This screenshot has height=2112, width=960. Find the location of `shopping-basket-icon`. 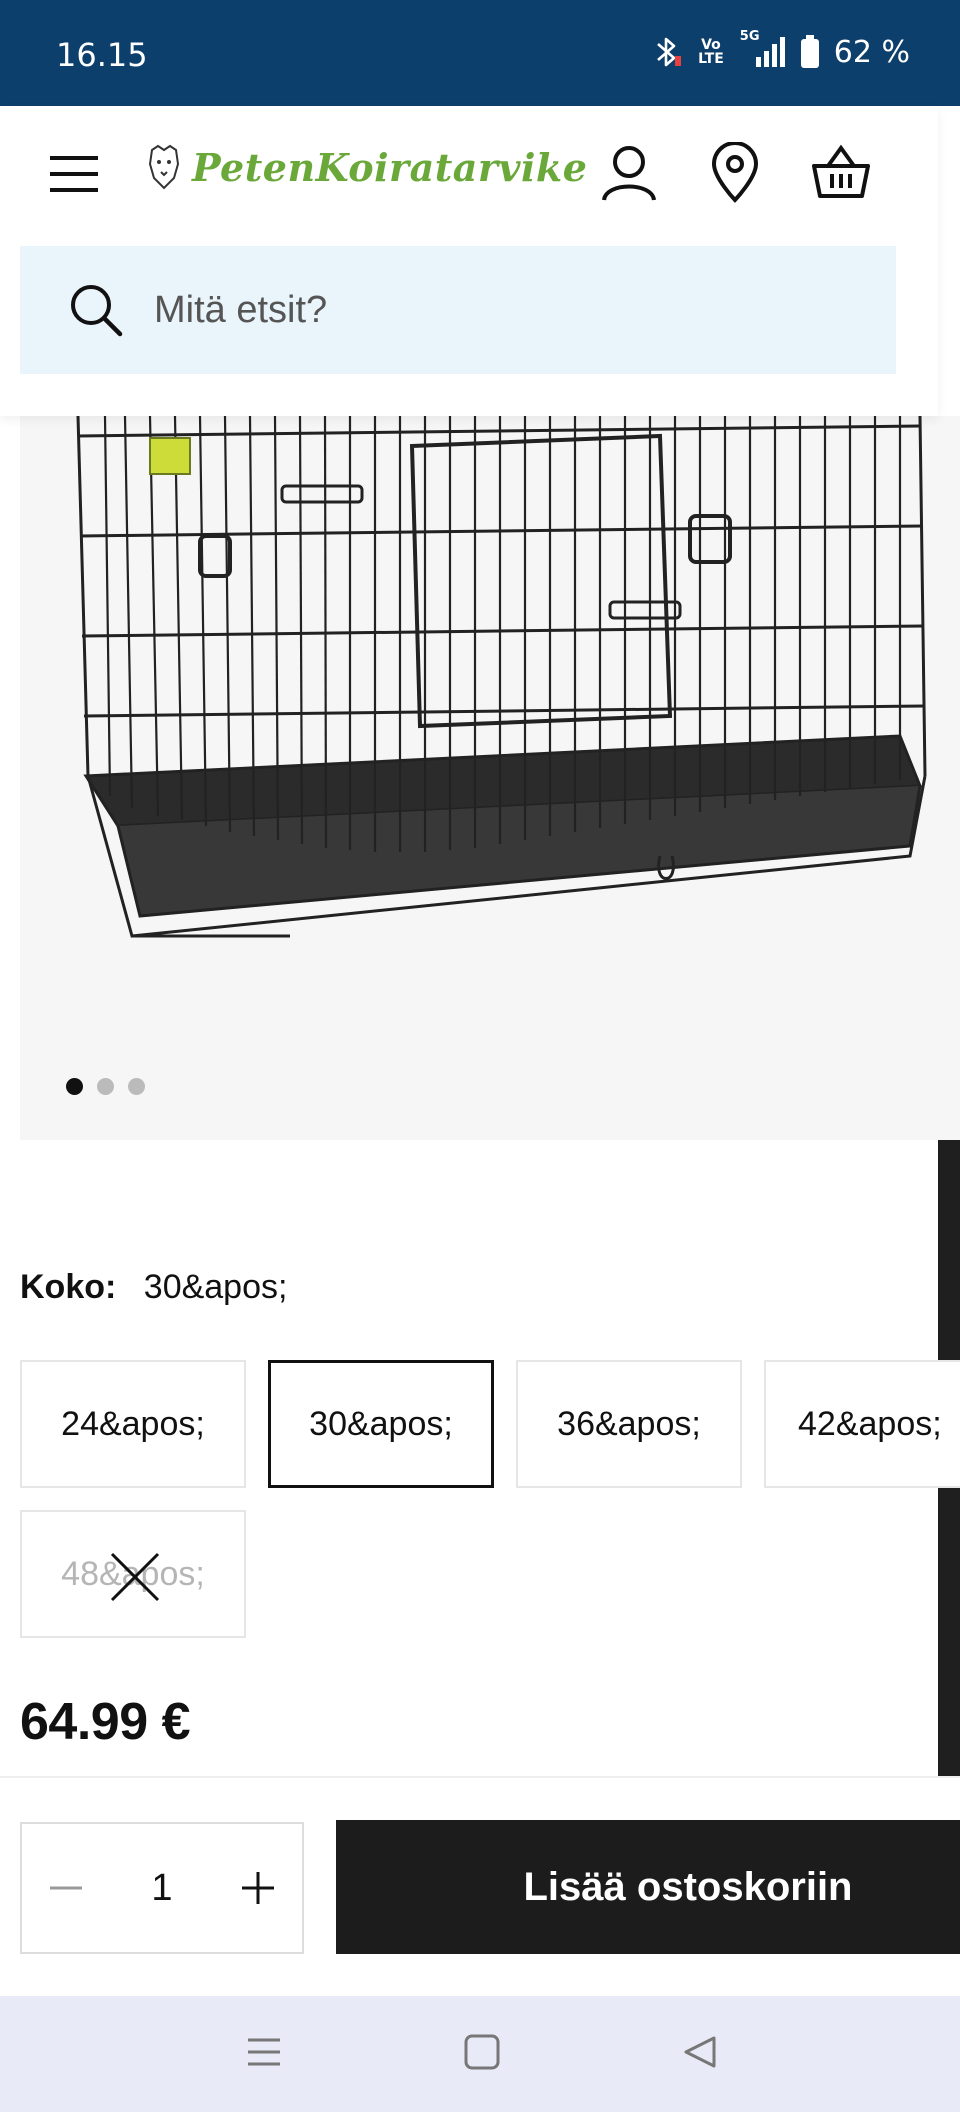

shopping-basket-icon is located at coordinates (841, 173).